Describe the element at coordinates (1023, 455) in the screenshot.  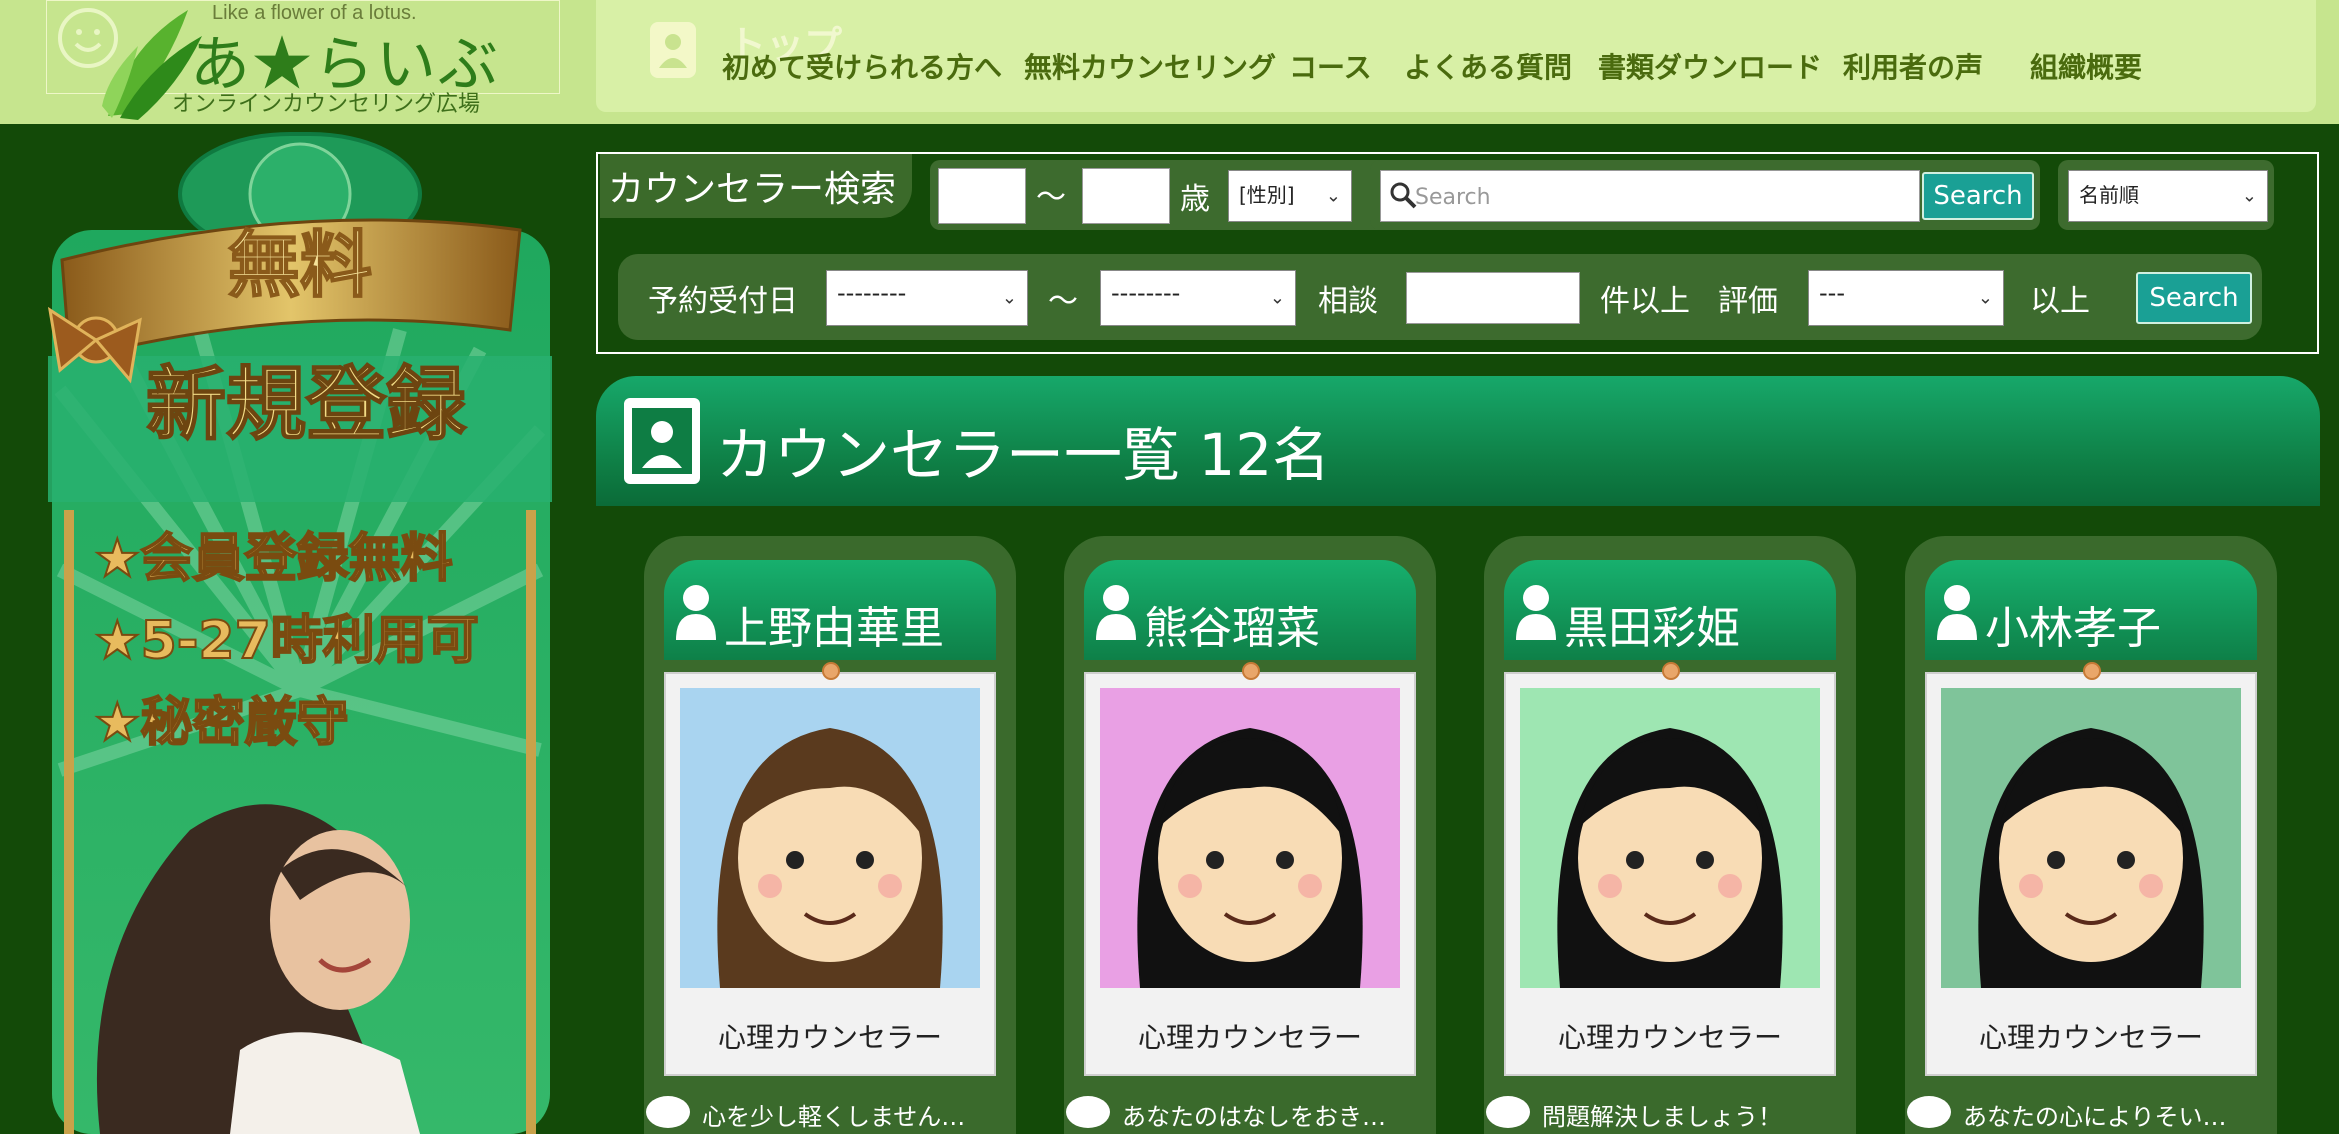
I see `counselor-list-title: カウンセラー一覧 12名` at that location.